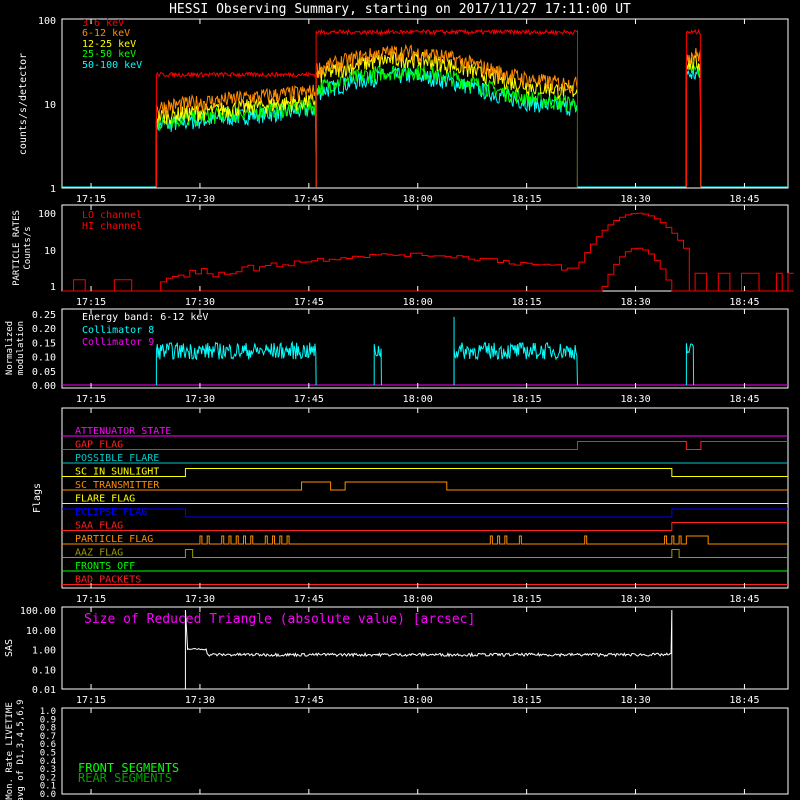 The height and width of the screenshot is (800, 800). What do you see at coordinates (145, 317) in the screenshot?
I see `modulation-energy-band: Energy band: 6-12 keV` at bounding box center [145, 317].